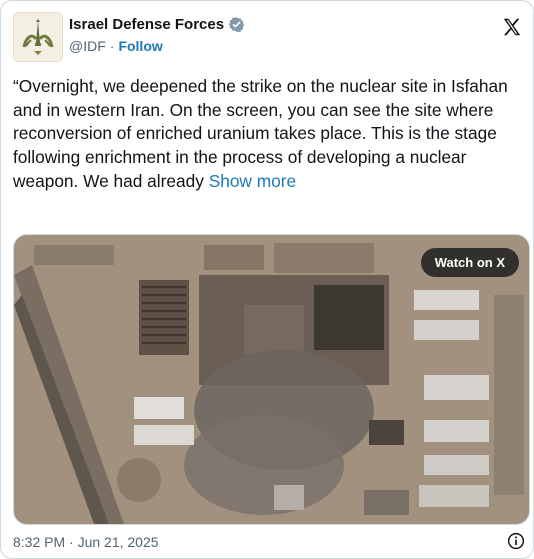 This screenshot has width=534, height=559. Describe the element at coordinates (236, 25) in the screenshot. I see `verified-badge-icon` at that location.